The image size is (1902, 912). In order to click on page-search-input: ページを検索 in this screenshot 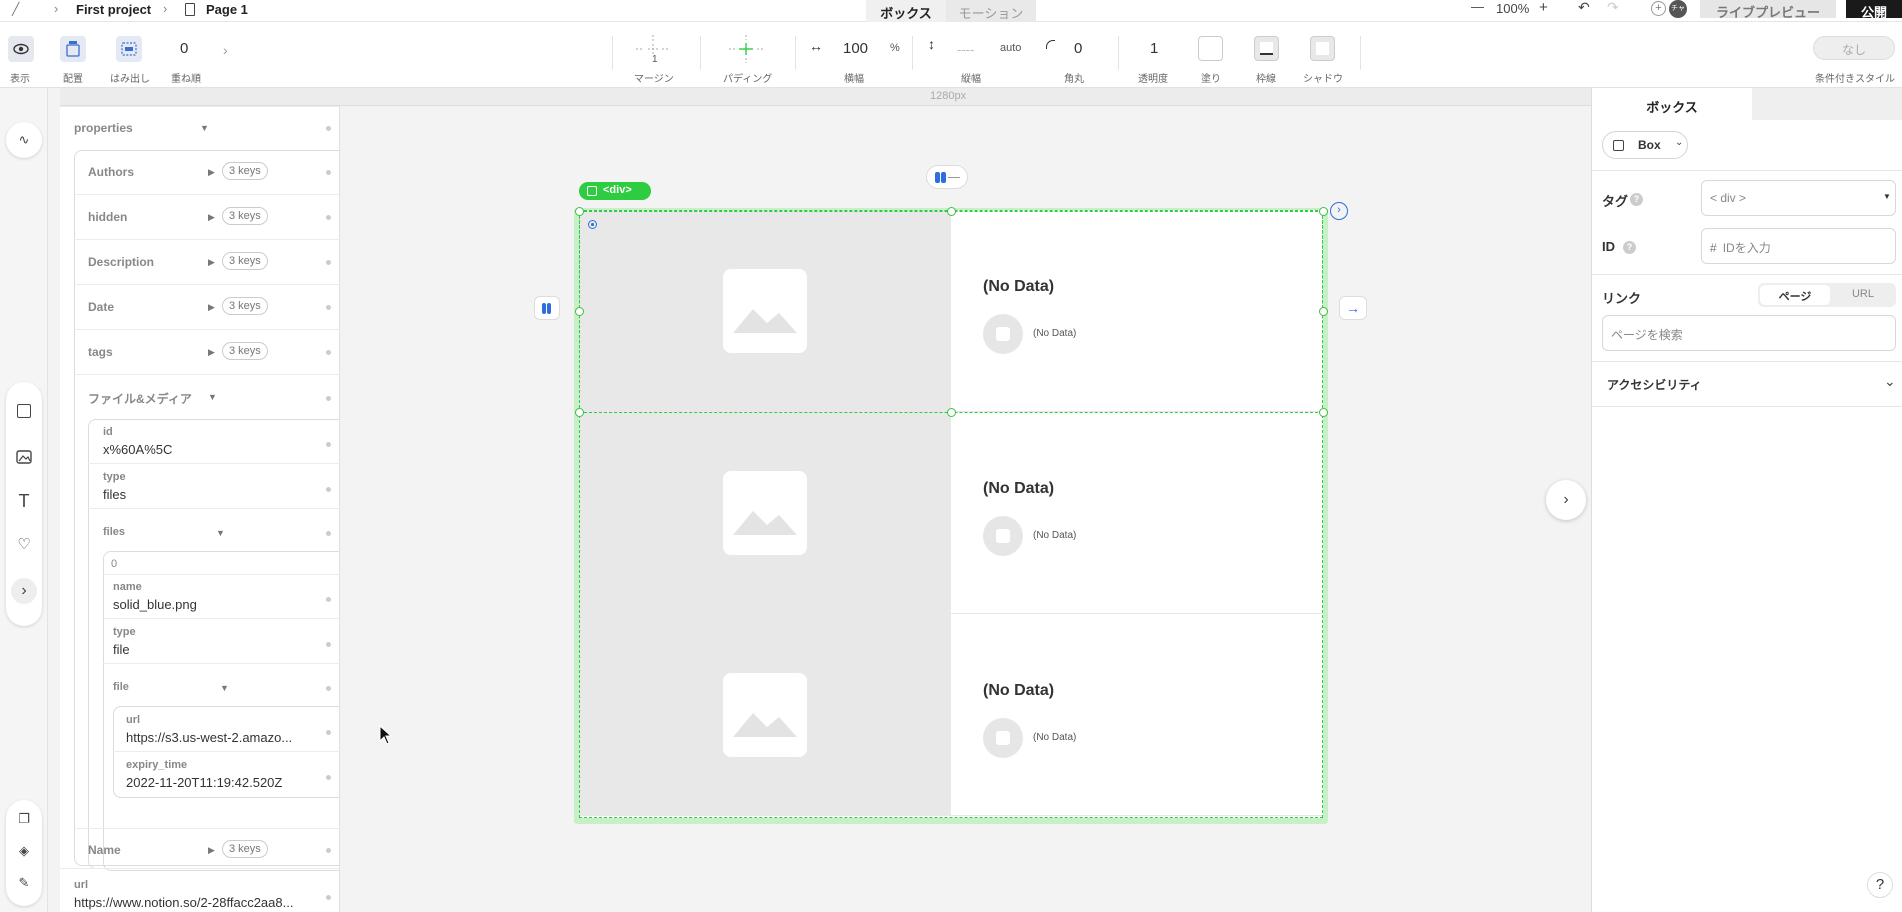, I will do `click(1749, 333)`.